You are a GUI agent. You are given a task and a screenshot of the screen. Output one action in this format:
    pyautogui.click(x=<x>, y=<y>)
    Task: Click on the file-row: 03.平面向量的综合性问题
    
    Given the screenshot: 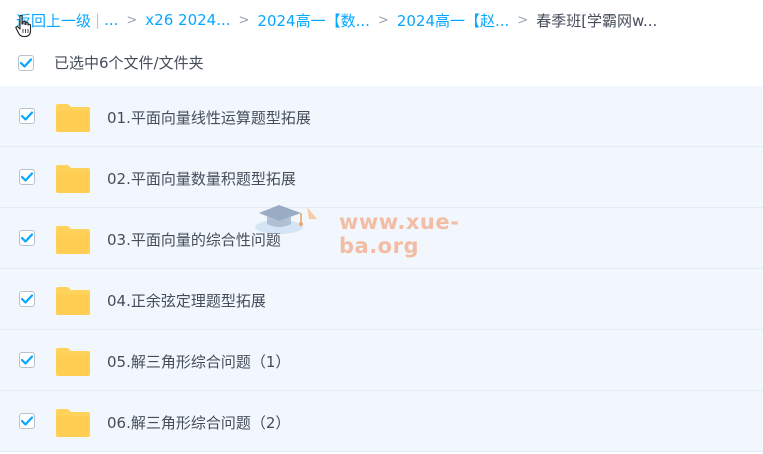 What is the action you would take?
    pyautogui.click(x=381, y=238)
    